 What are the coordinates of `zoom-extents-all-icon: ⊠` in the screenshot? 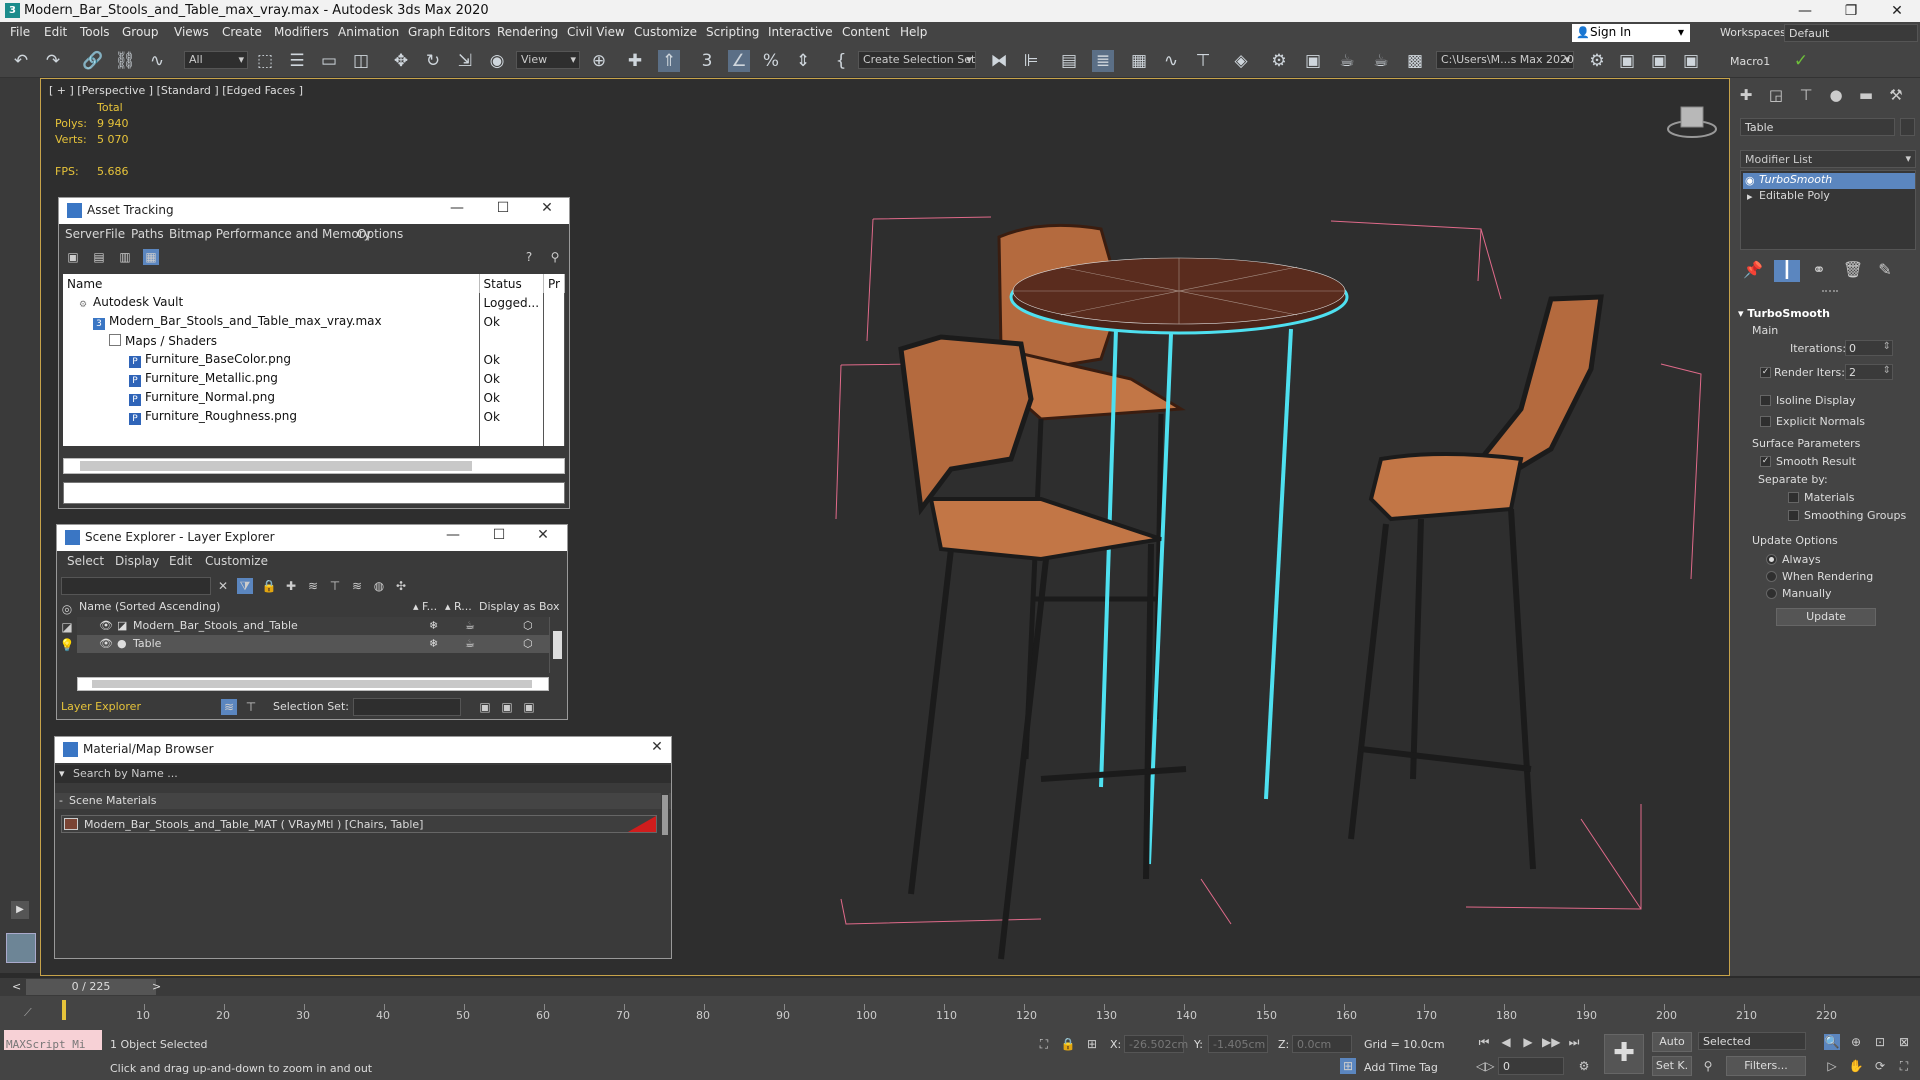 It's located at (1904, 1042).